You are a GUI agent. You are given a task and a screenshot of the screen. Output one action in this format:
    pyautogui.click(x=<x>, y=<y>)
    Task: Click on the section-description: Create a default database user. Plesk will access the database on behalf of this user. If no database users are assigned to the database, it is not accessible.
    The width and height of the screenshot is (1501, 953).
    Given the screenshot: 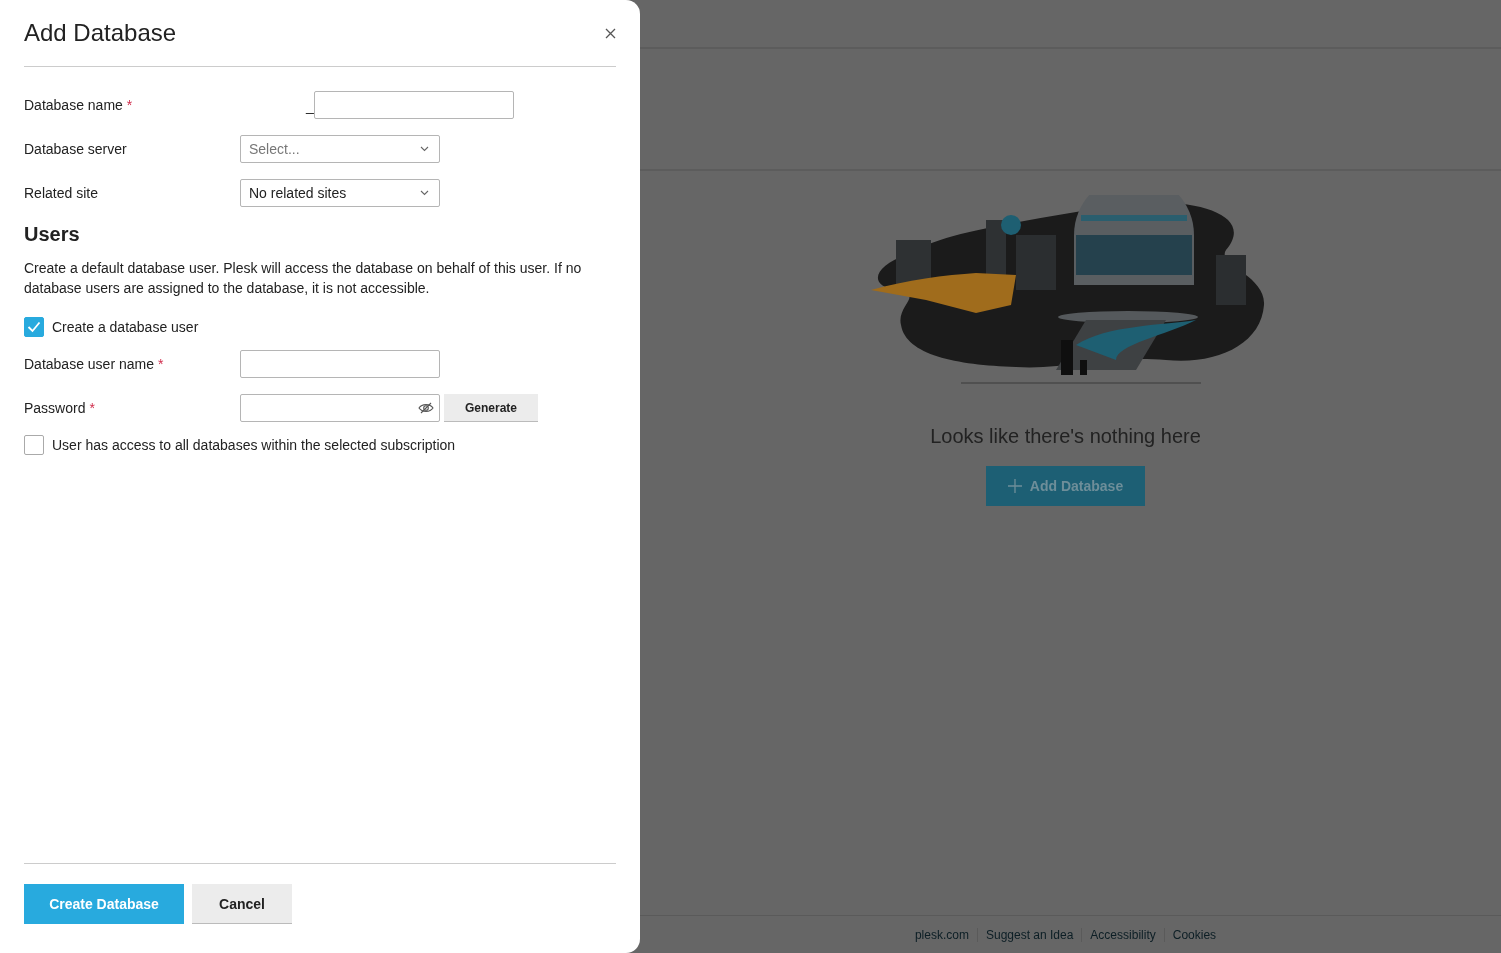 What is the action you would take?
    pyautogui.click(x=303, y=278)
    